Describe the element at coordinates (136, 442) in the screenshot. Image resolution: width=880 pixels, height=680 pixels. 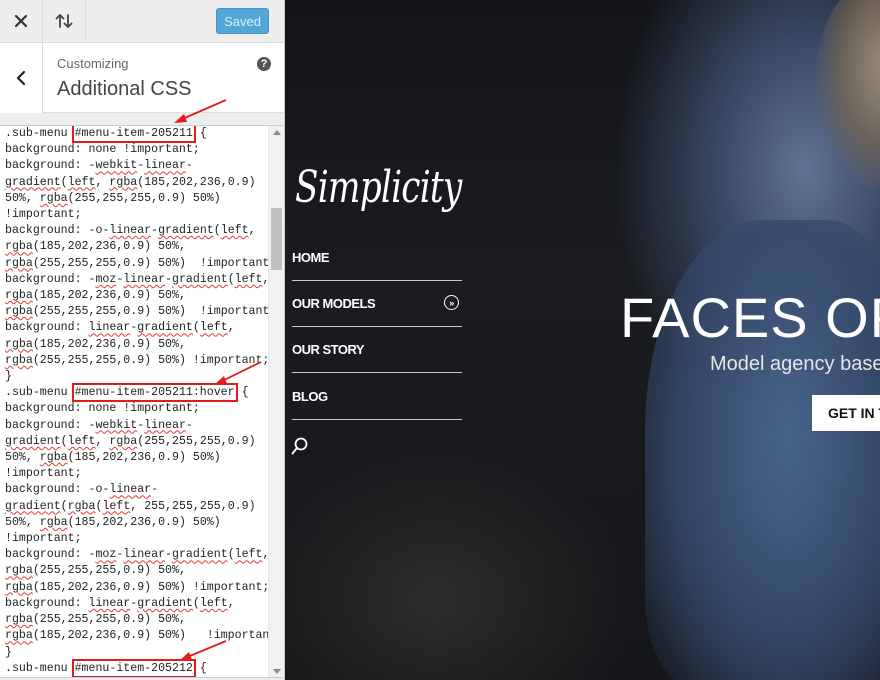
I see `code-line: gradient(left, rgba(255,255,255,0.9)` at that location.